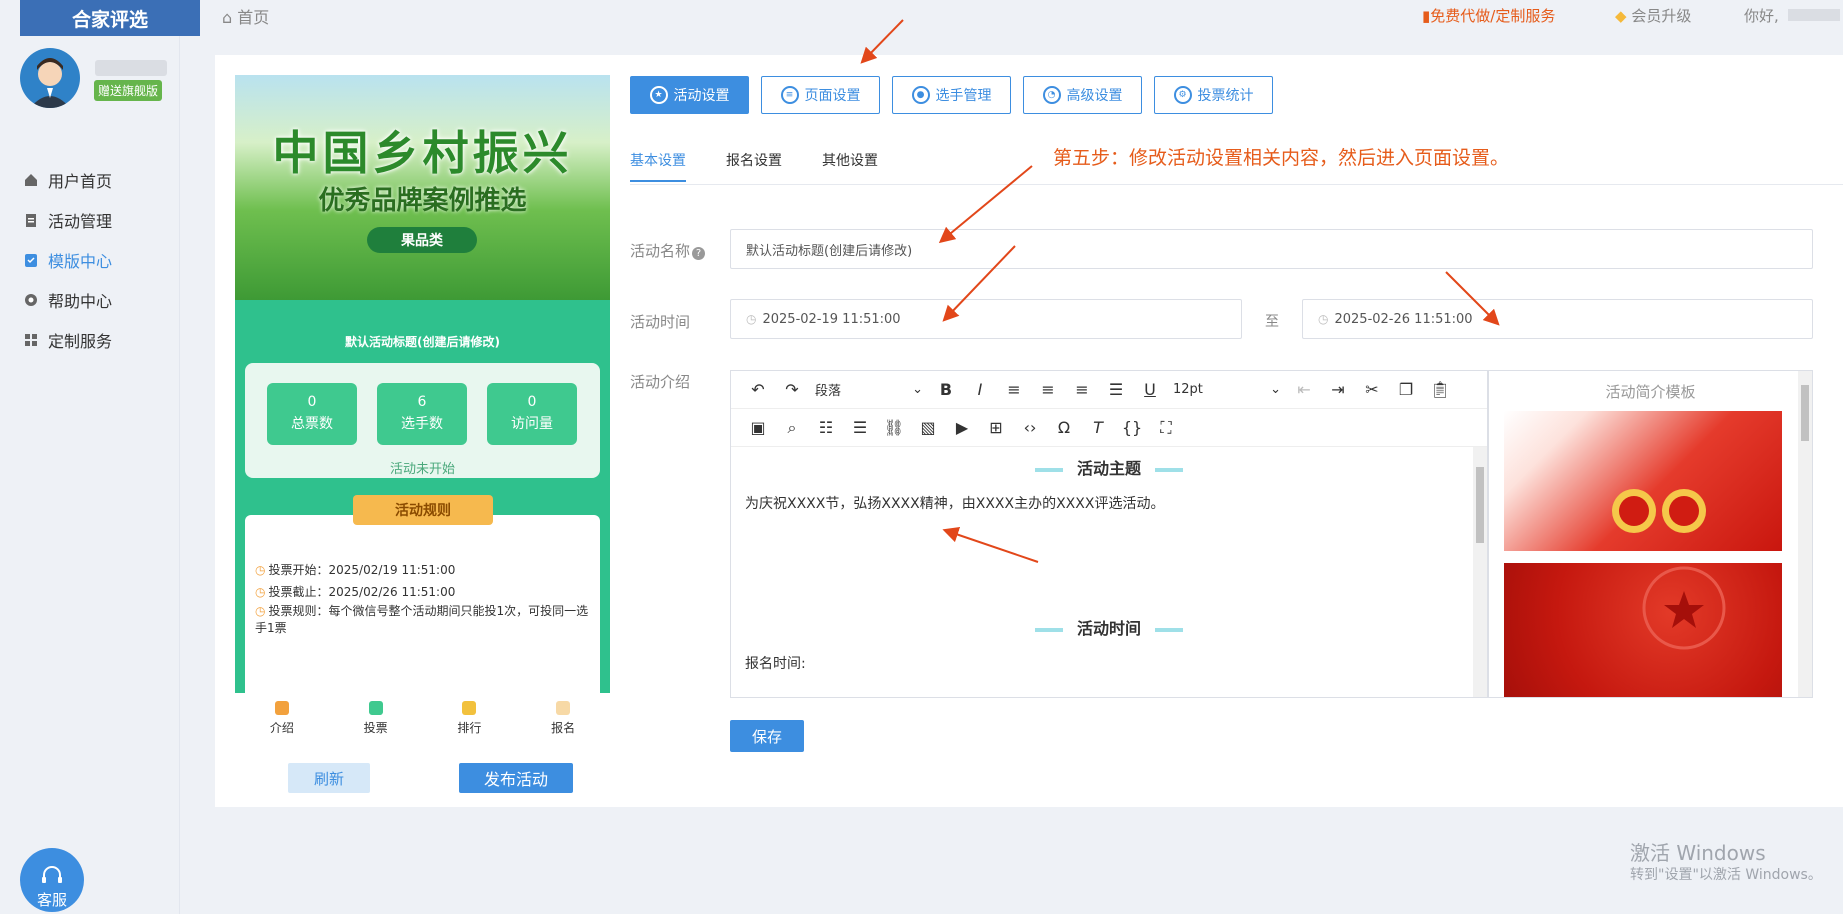 The image size is (1843, 914). Describe the element at coordinates (1064, 428) in the screenshot. I see `omega-icon: Ω` at that location.